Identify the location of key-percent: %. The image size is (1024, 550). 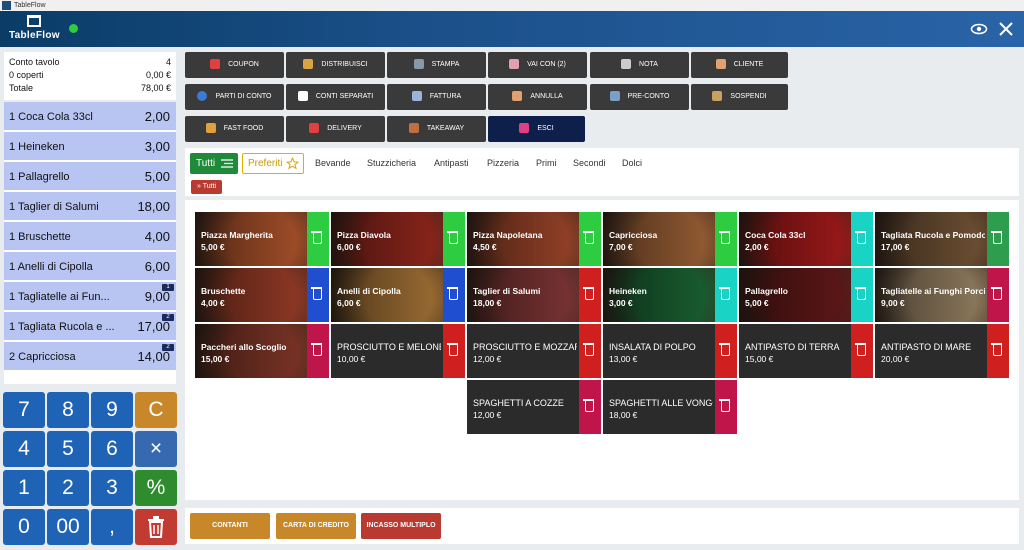
(156, 488).